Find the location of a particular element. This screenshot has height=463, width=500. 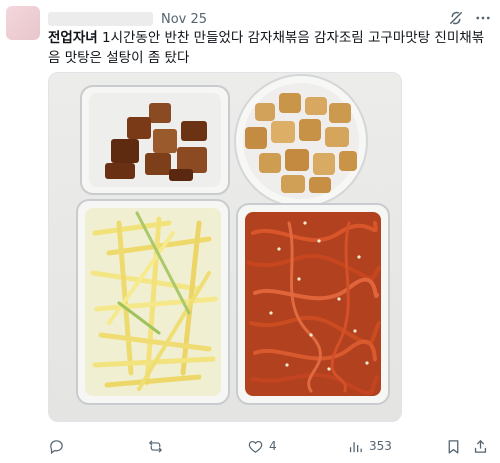

heart-icon is located at coordinates (255, 446).